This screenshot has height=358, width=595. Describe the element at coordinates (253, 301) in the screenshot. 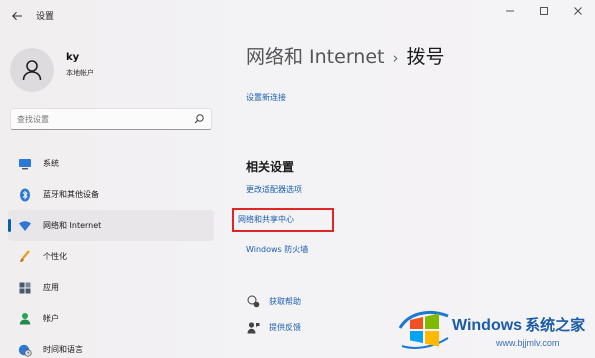

I see `help-icon` at that location.